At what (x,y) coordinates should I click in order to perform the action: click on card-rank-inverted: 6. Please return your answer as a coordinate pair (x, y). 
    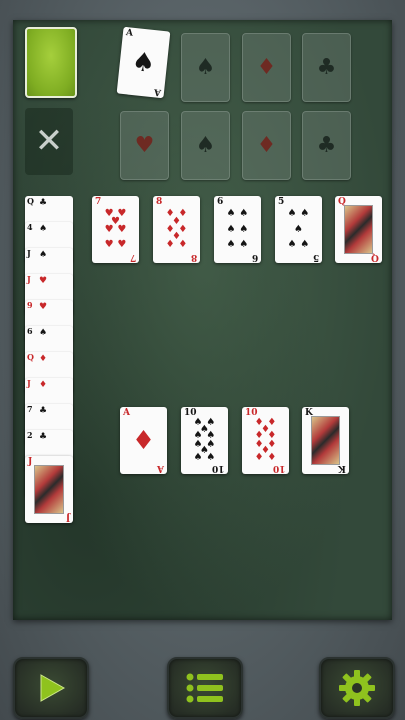
    Looking at the image, I should click on (254, 257).